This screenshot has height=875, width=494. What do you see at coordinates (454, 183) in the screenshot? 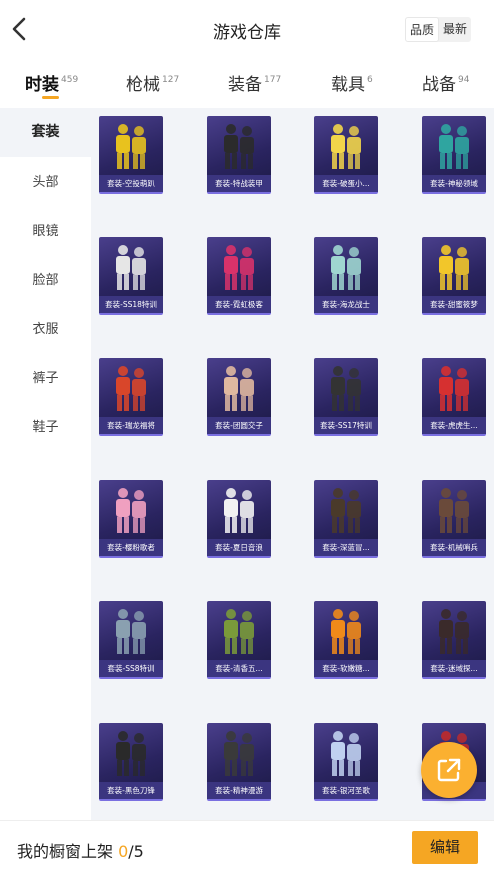
I see `outfit-card-label: 套装-神秘领域` at bounding box center [454, 183].